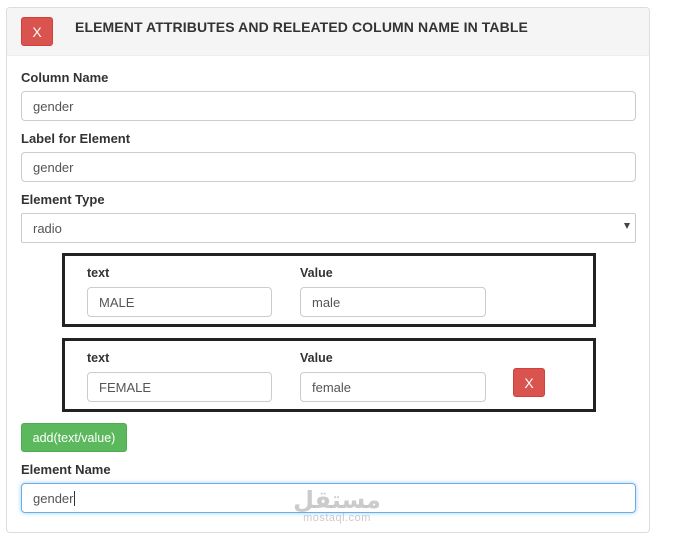 The image size is (679, 547). I want to click on label-for-element-label: Label for Element, so click(76, 138).